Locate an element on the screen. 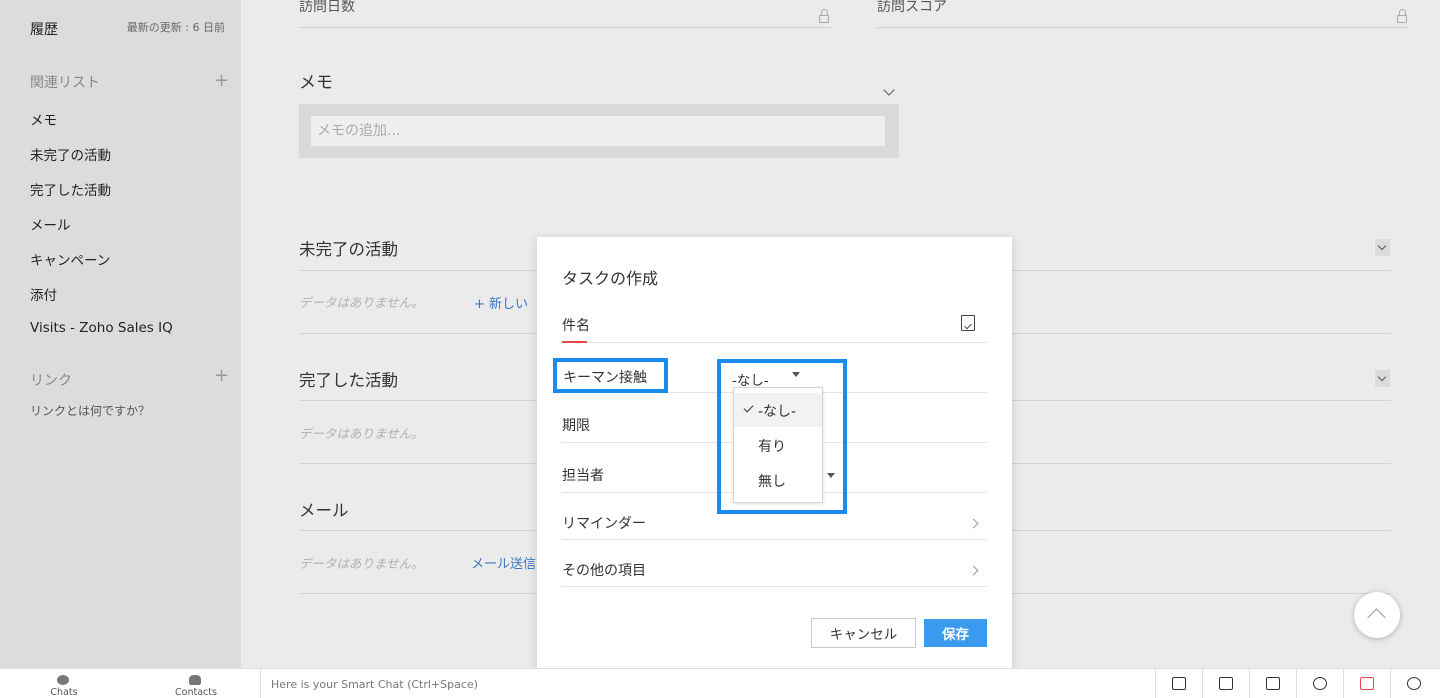  alarm-glyph is located at coordinates (1320, 683).